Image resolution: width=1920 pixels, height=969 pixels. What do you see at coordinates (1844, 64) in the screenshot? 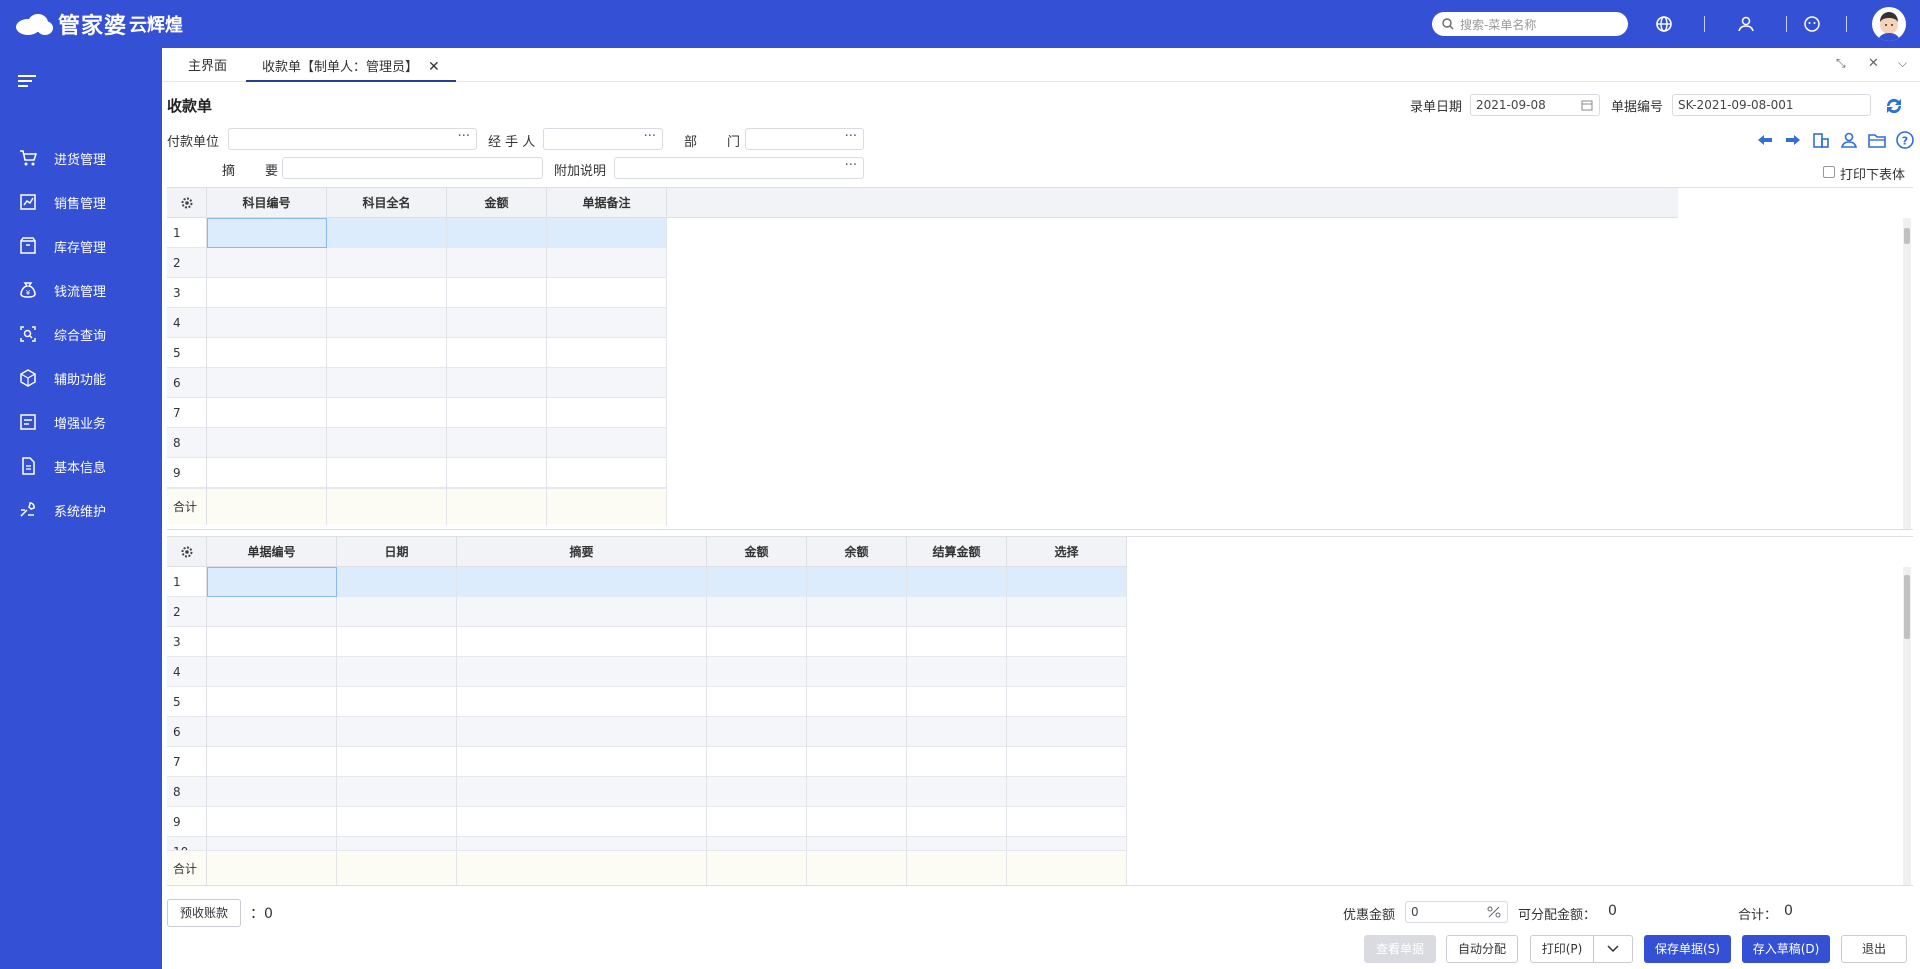
I see `fullscreen-icon: ⤡` at bounding box center [1844, 64].